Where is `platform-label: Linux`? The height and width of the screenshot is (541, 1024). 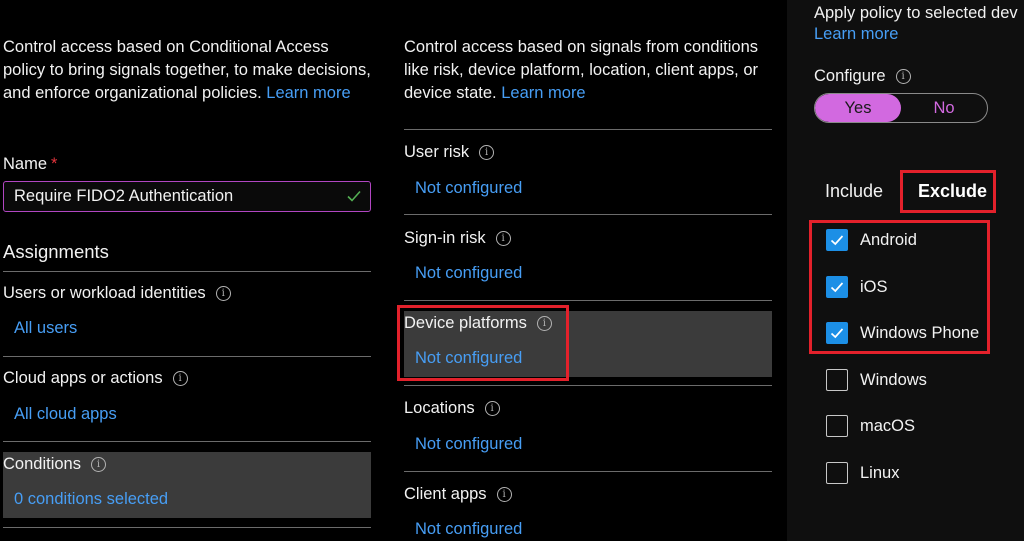
platform-label: Linux is located at coordinates (880, 472).